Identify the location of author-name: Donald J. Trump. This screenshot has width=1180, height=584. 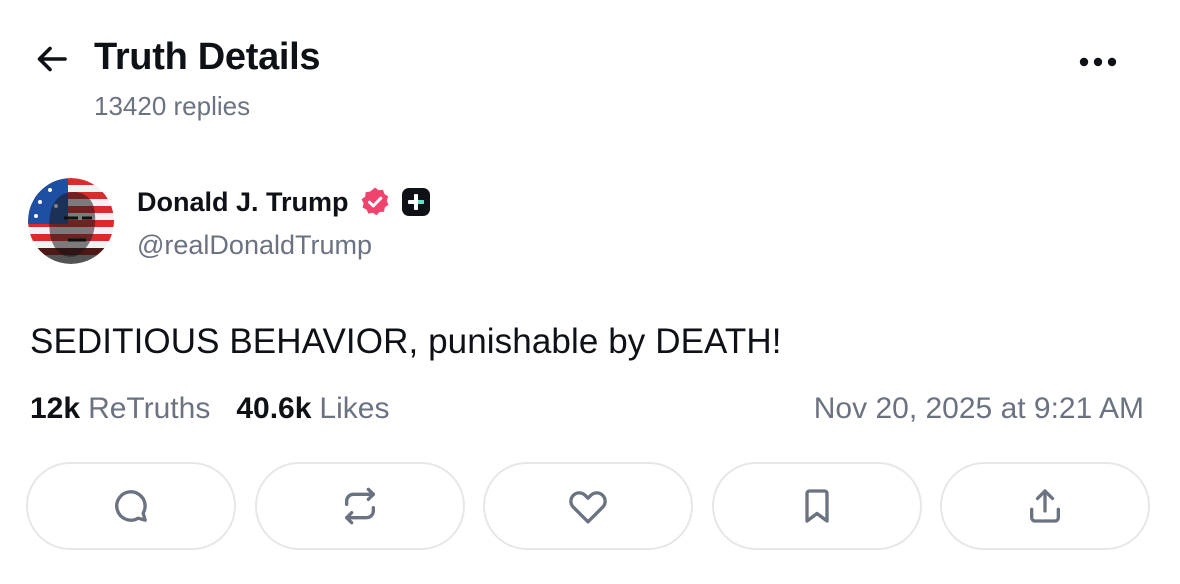
(243, 202).